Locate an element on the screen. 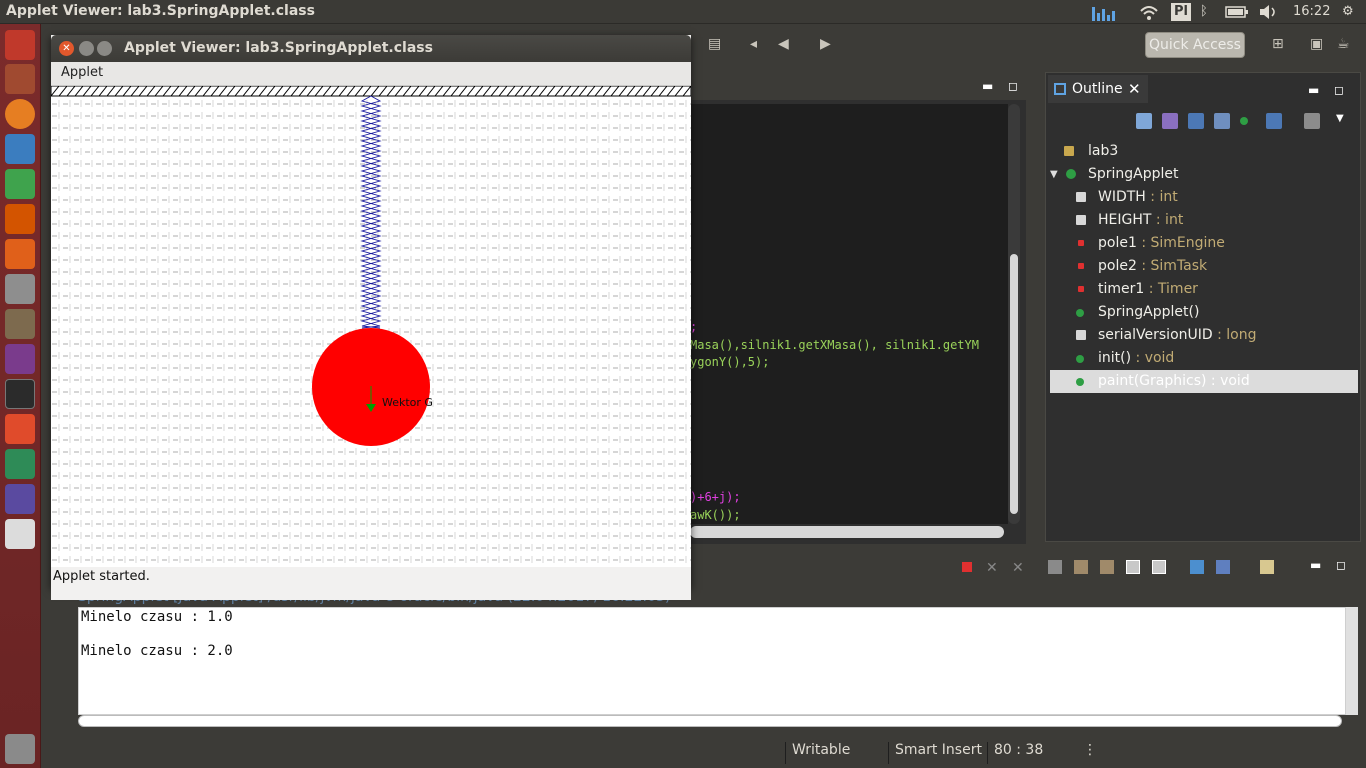 The width and height of the screenshot is (1366, 768). bluetooth-icon: ᛒ is located at coordinates (1204, 12).